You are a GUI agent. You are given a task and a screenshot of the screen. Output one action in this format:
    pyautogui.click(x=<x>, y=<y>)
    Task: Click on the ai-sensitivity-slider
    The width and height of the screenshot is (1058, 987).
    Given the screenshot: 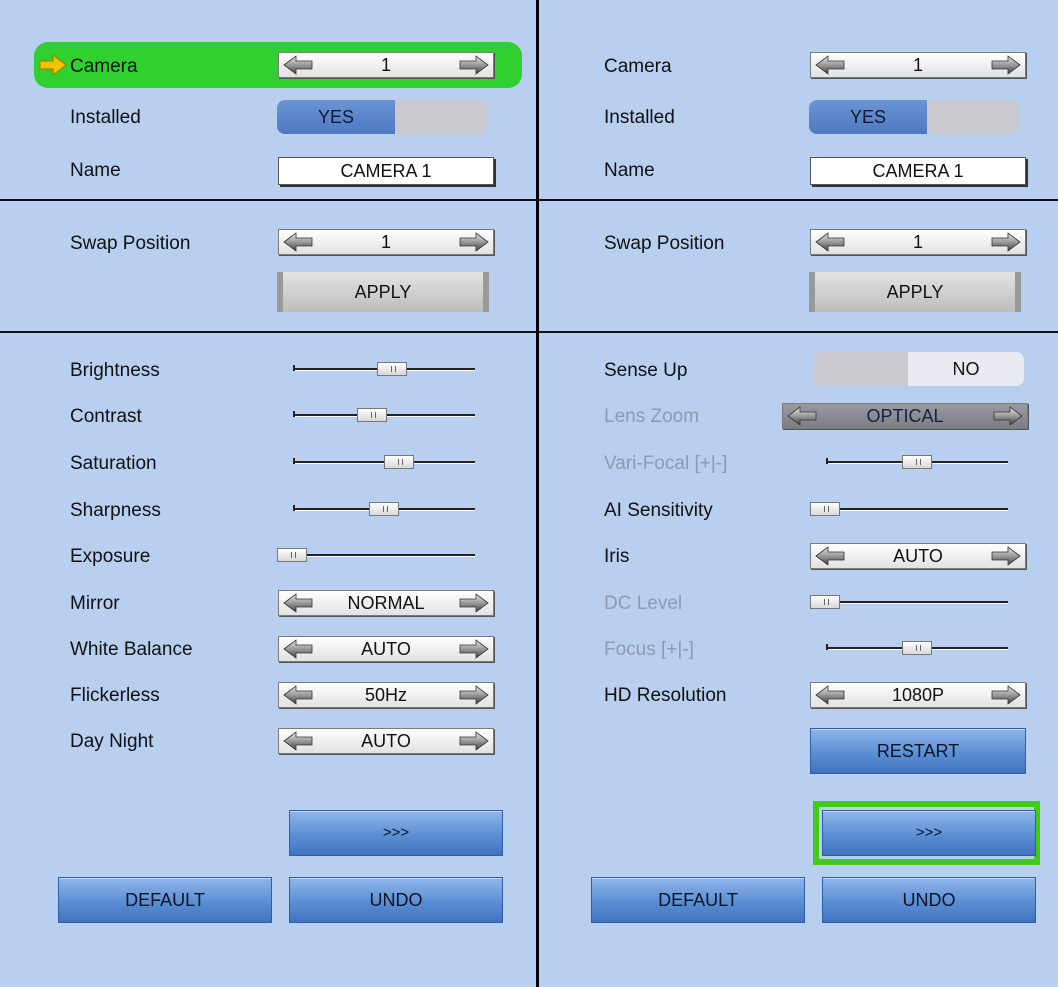 What is the action you would take?
    pyautogui.click(x=909, y=509)
    